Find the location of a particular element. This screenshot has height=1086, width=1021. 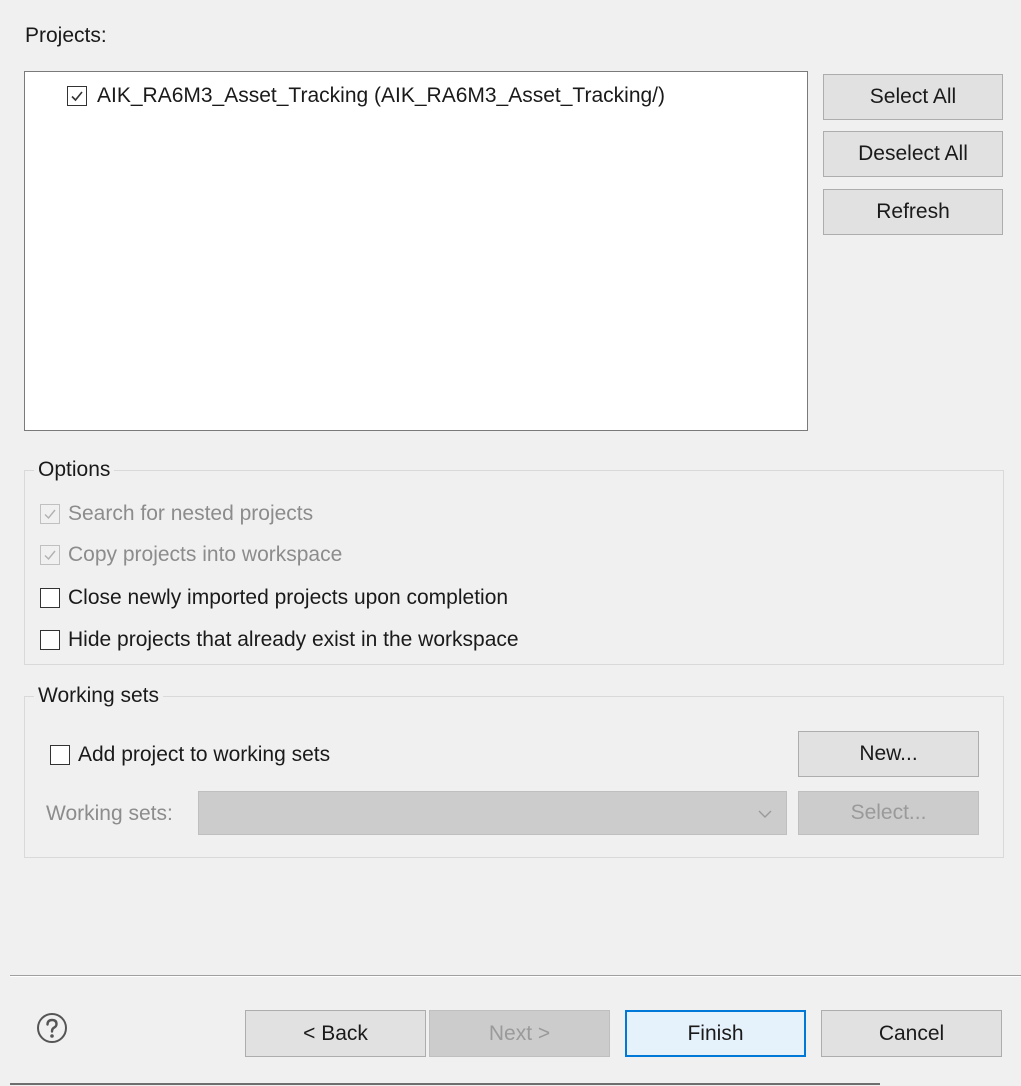

footer-separator is located at coordinates (515, 976).